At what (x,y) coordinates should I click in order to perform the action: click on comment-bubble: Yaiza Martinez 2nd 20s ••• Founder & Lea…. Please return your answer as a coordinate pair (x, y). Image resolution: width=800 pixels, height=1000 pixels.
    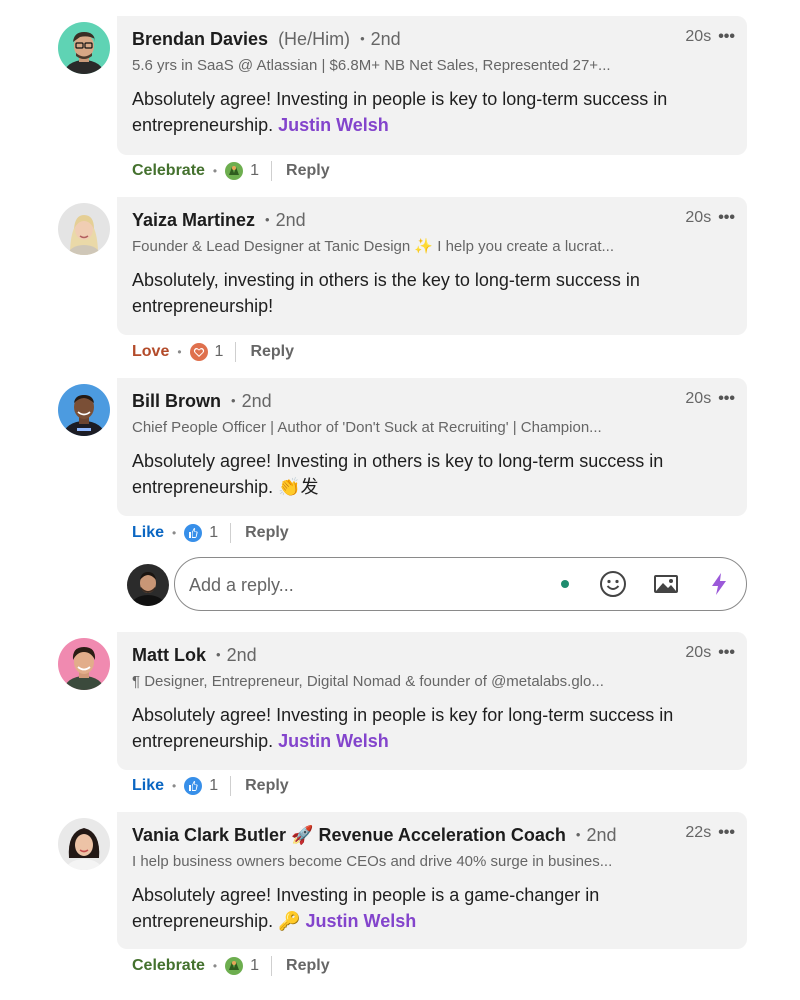
    Looking at the image, I should click on (432, 266).